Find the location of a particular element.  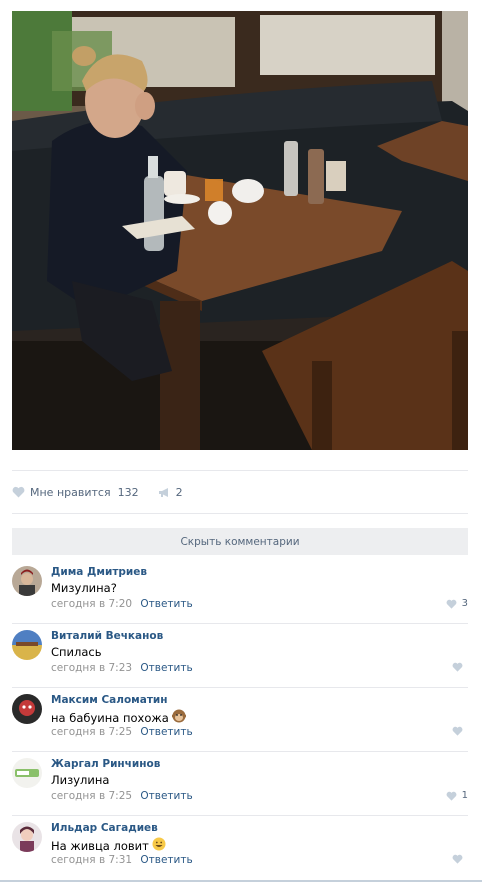

comment-like-count: 3 is located at coordinates (464, 603).